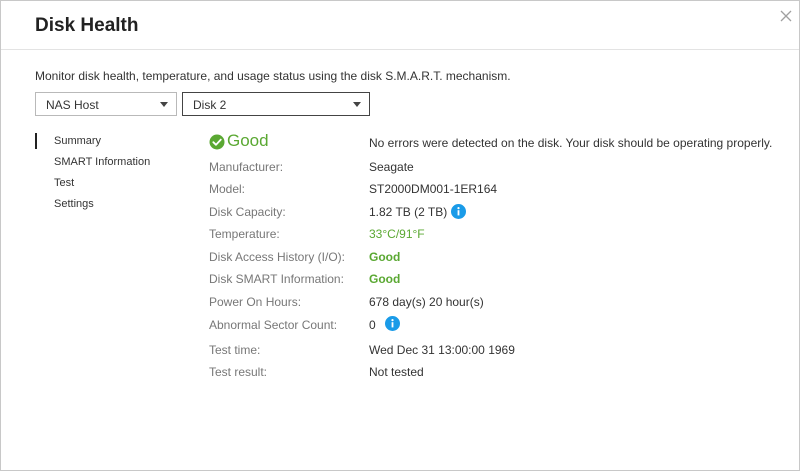  I want to click on test-time-label: Test time:, so click(235, 350).